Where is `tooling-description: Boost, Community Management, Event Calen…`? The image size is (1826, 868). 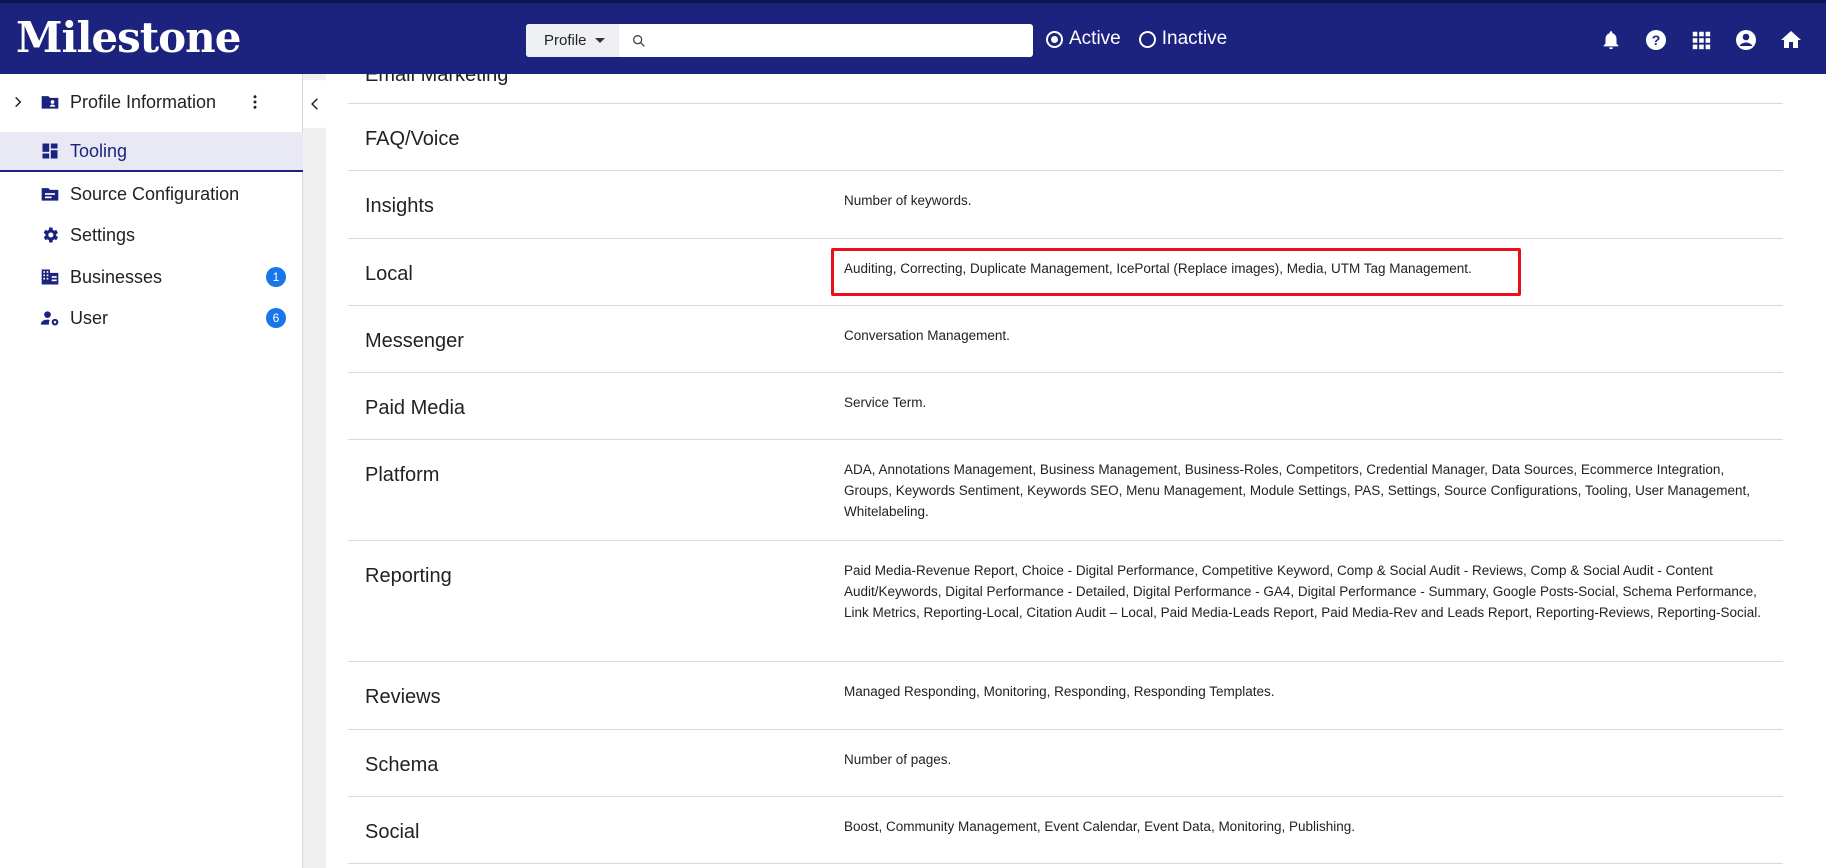
tooling-description: Boost, Community Management, Event Calen… is located at coordinates (1100, 826).